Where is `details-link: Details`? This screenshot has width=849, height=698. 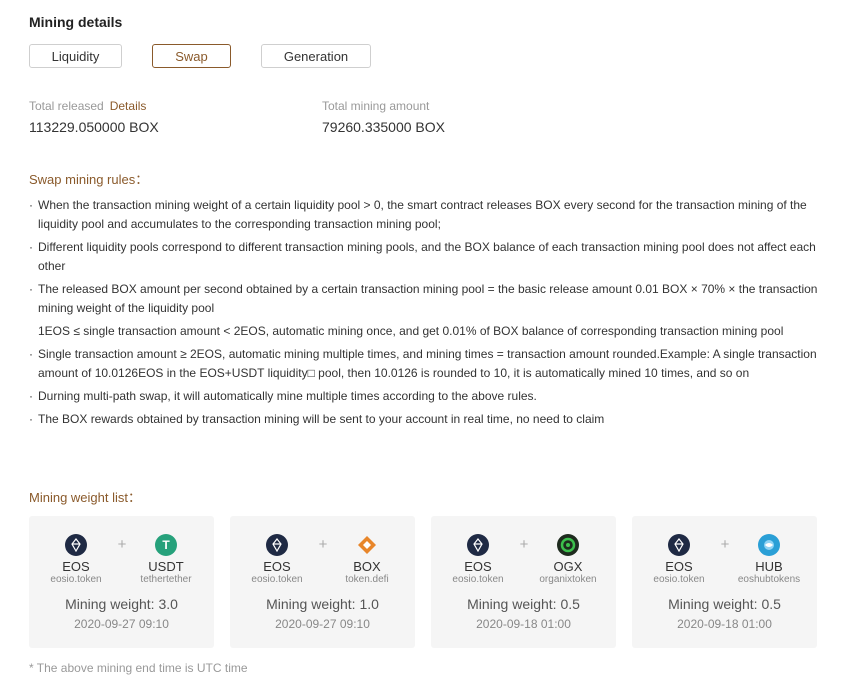 details-link: Details is located at coordinates (128, 106).